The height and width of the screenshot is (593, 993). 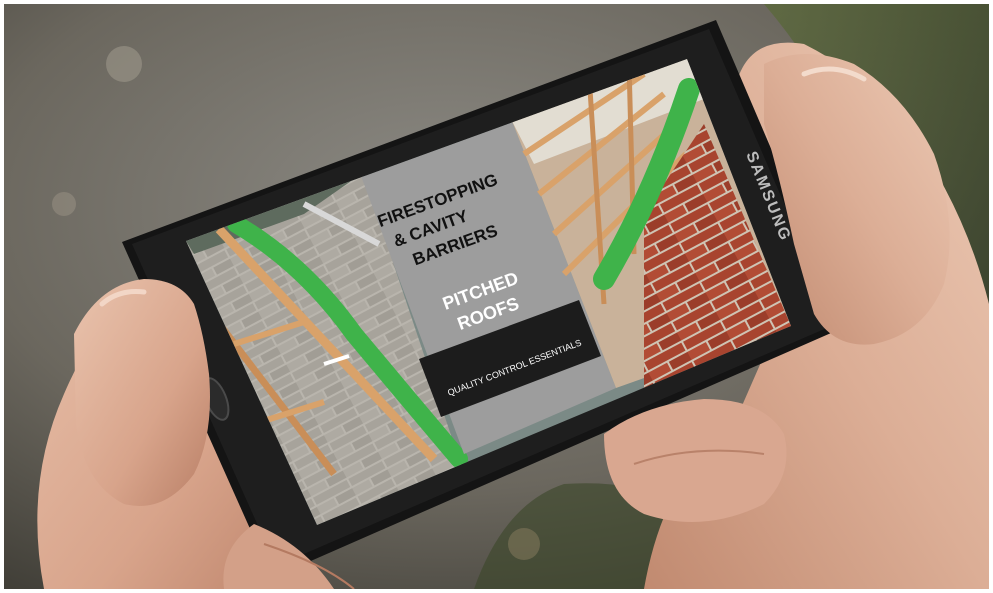 I want to click on left-thumb, so click(x=142, y=392).